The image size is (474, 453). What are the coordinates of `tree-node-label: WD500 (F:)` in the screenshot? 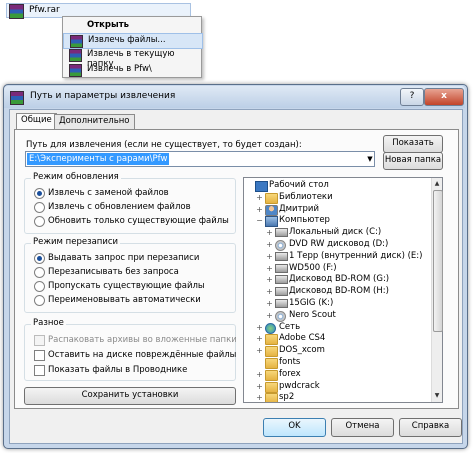 It's located at (313, 267).